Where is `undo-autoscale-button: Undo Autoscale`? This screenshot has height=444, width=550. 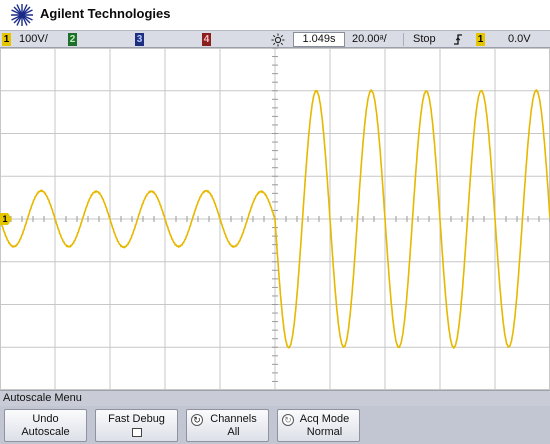 undo-autoscale-button: Undo Autoscale is located at coordinates (45, 425).